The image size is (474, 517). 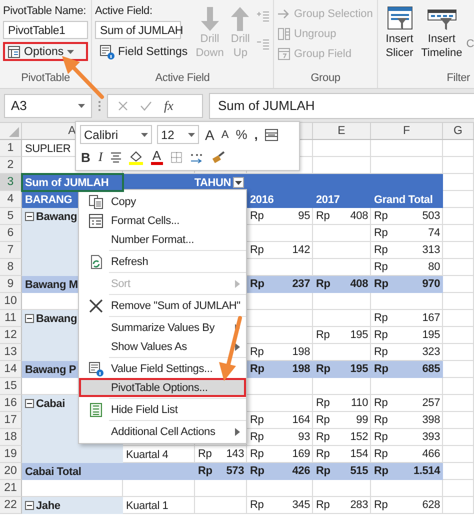 What do you see at coordinates (280, 471) in the screenshot?
I see `table-cell: Rp 426` at bounding box center [280, 471].